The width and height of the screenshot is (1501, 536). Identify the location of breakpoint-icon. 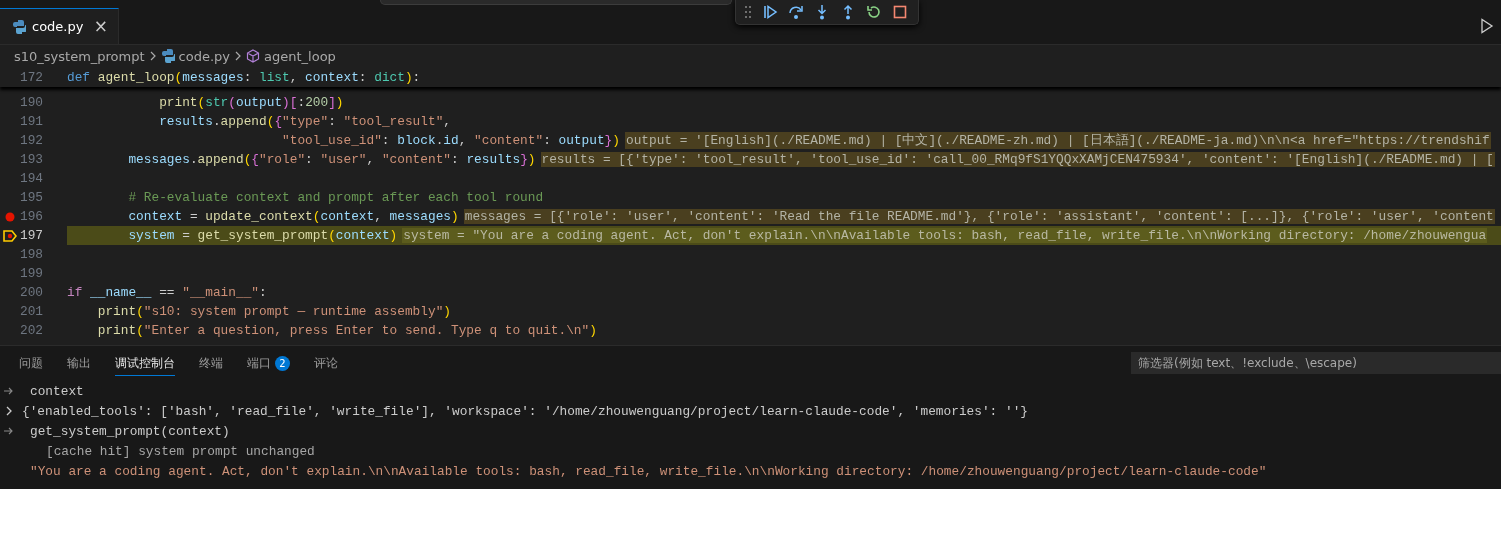
(10, 216).